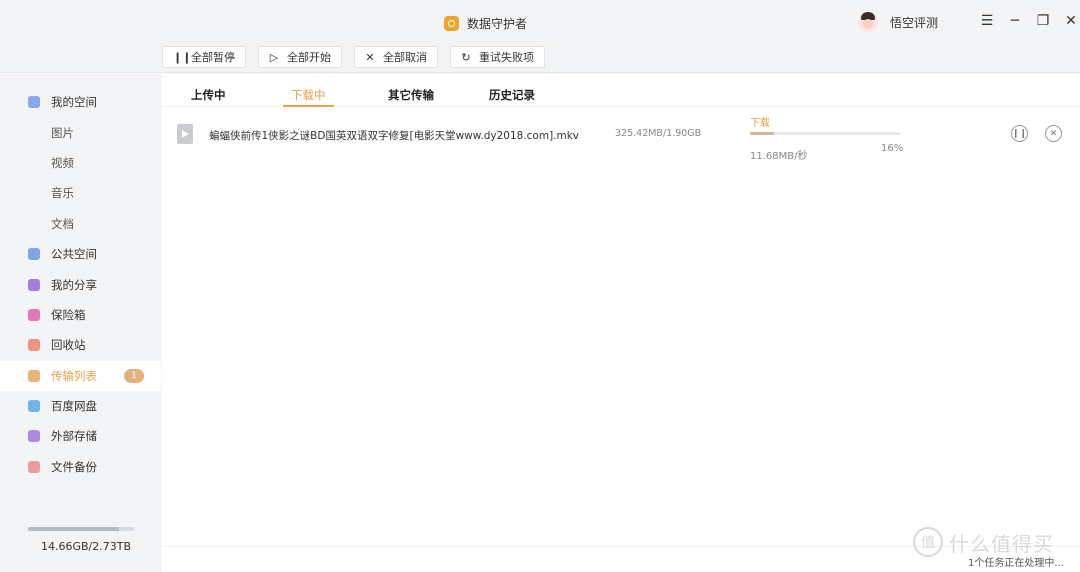  I want to click on sidebar-item-label: 图片, so click(62, 132).